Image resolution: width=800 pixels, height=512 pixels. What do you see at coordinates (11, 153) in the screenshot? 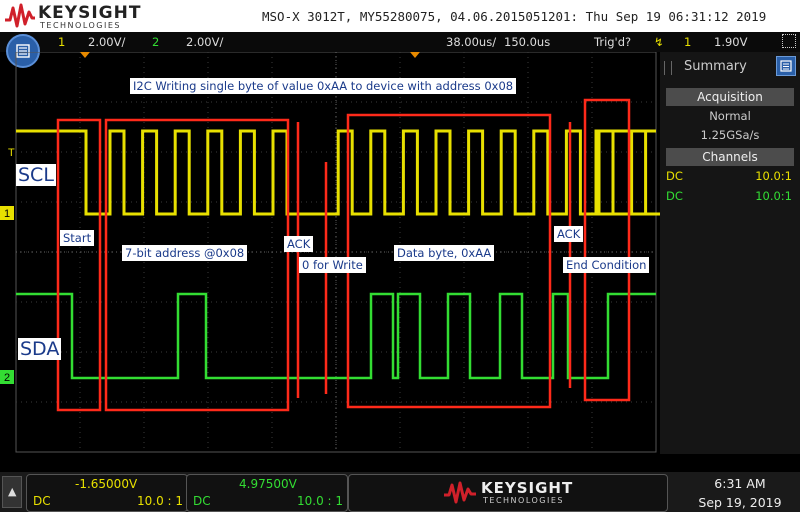
I see `trigger-level-marker: T` at bounding box center [11, 153].